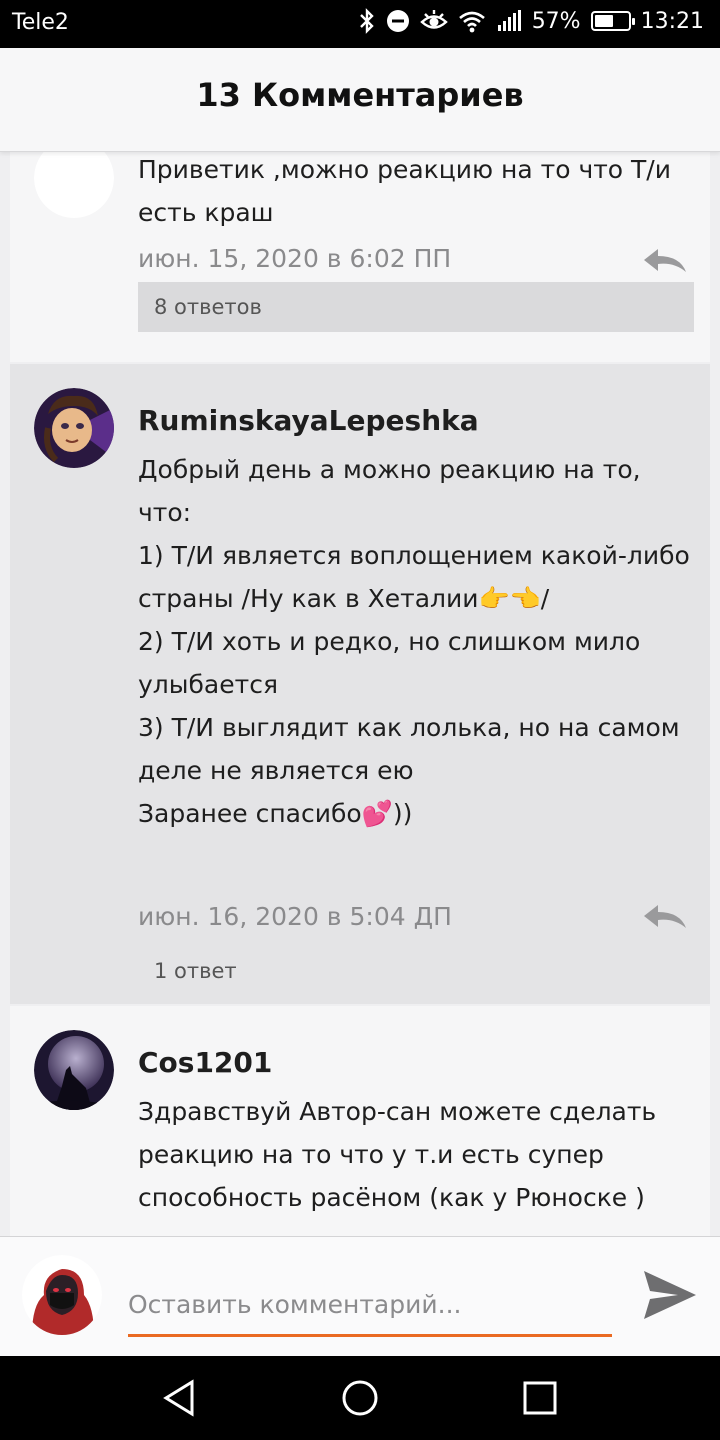 Image resolution: width=720 pixels, height=1440 pixels. What do you see at coordinates (295, 258) in the screenshot?
I see `comment-date: июн. 15, 2020 в 6:02 ПП` at bounding box center [295, 258].